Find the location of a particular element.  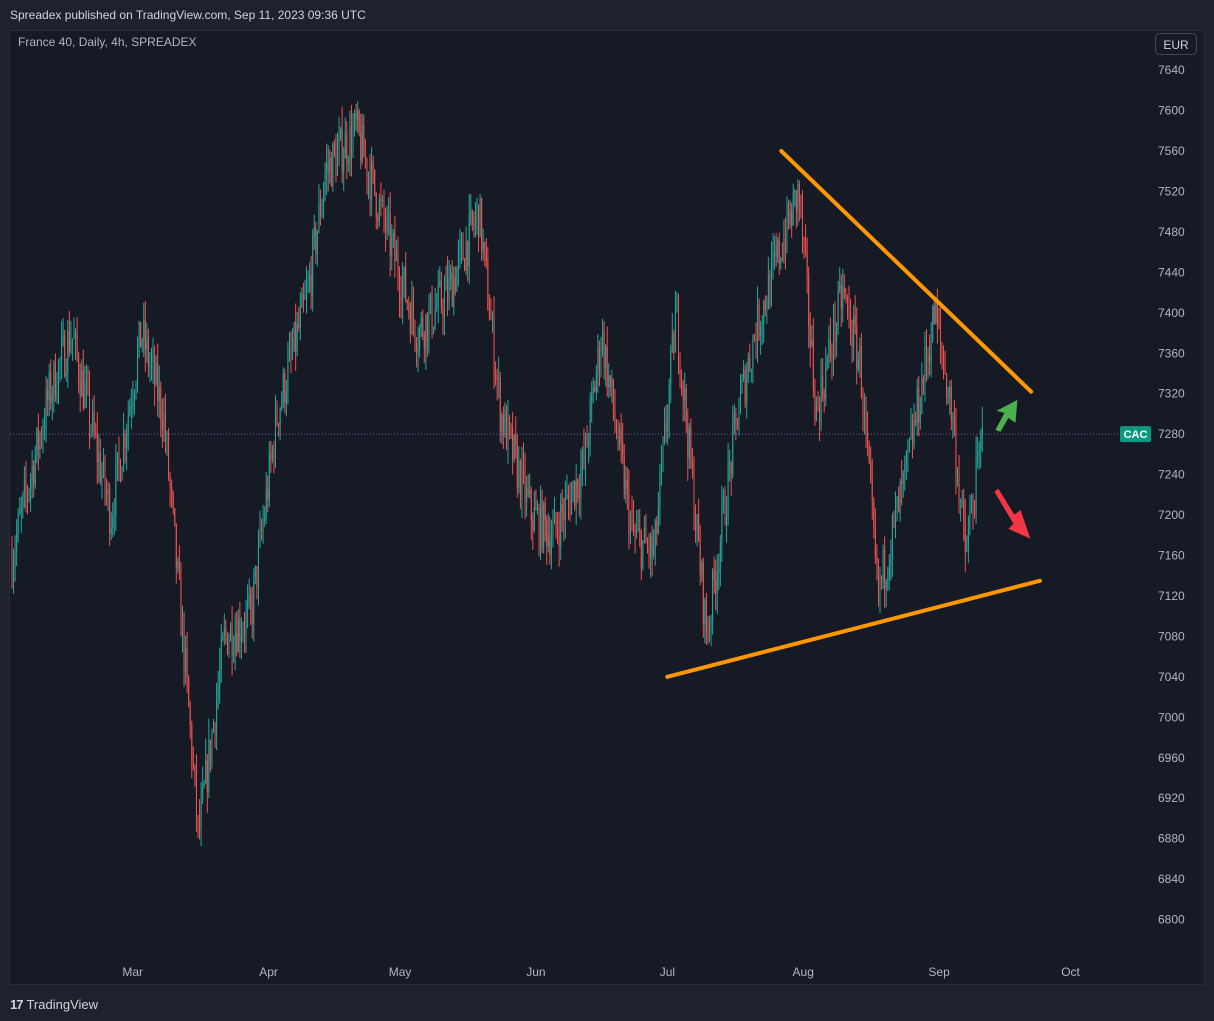

y-tick-label: 6960 is located at coordinates (1171, 758).